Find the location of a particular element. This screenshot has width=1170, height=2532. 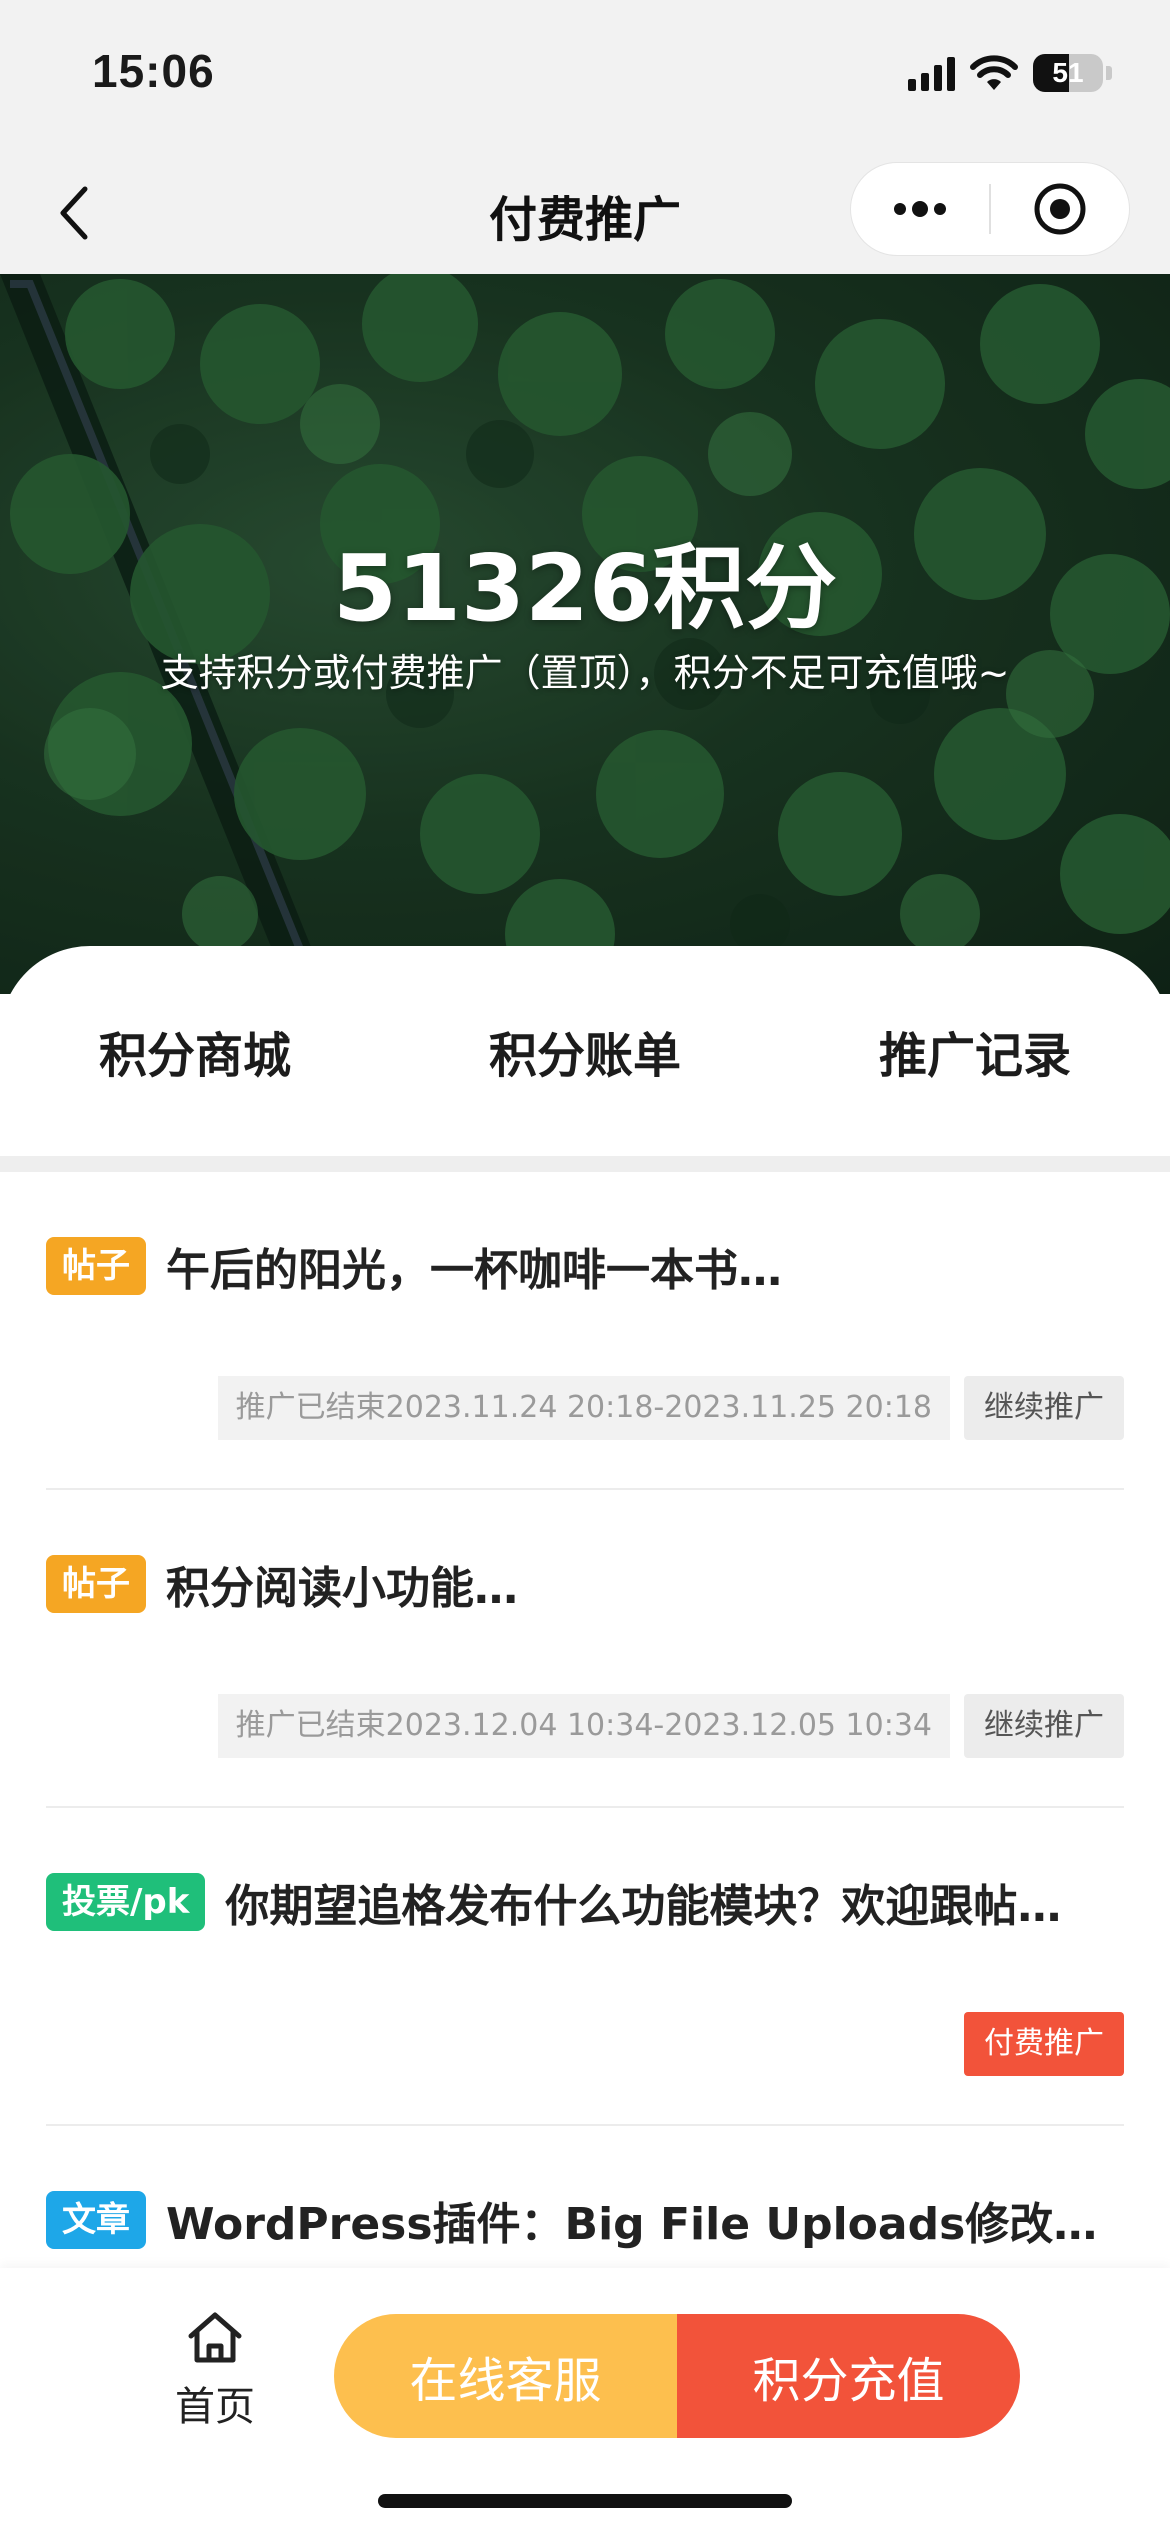

status-time: 15:06 is located at coordinates (153, 71).